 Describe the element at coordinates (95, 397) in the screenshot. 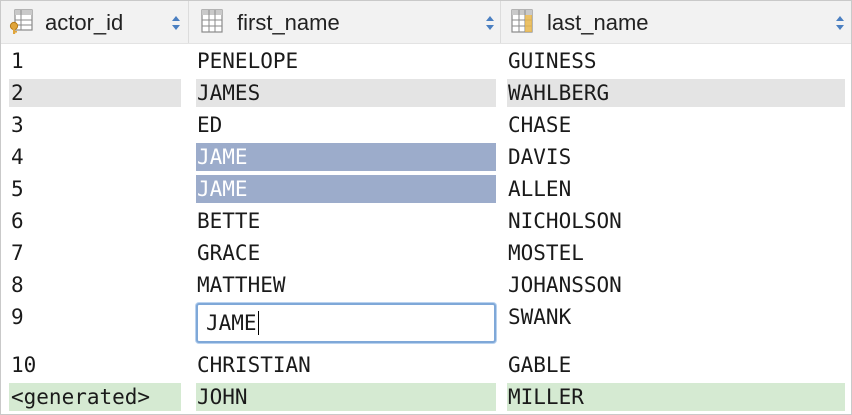

I see `cell-actor-id-generated: <generated>` at that location.